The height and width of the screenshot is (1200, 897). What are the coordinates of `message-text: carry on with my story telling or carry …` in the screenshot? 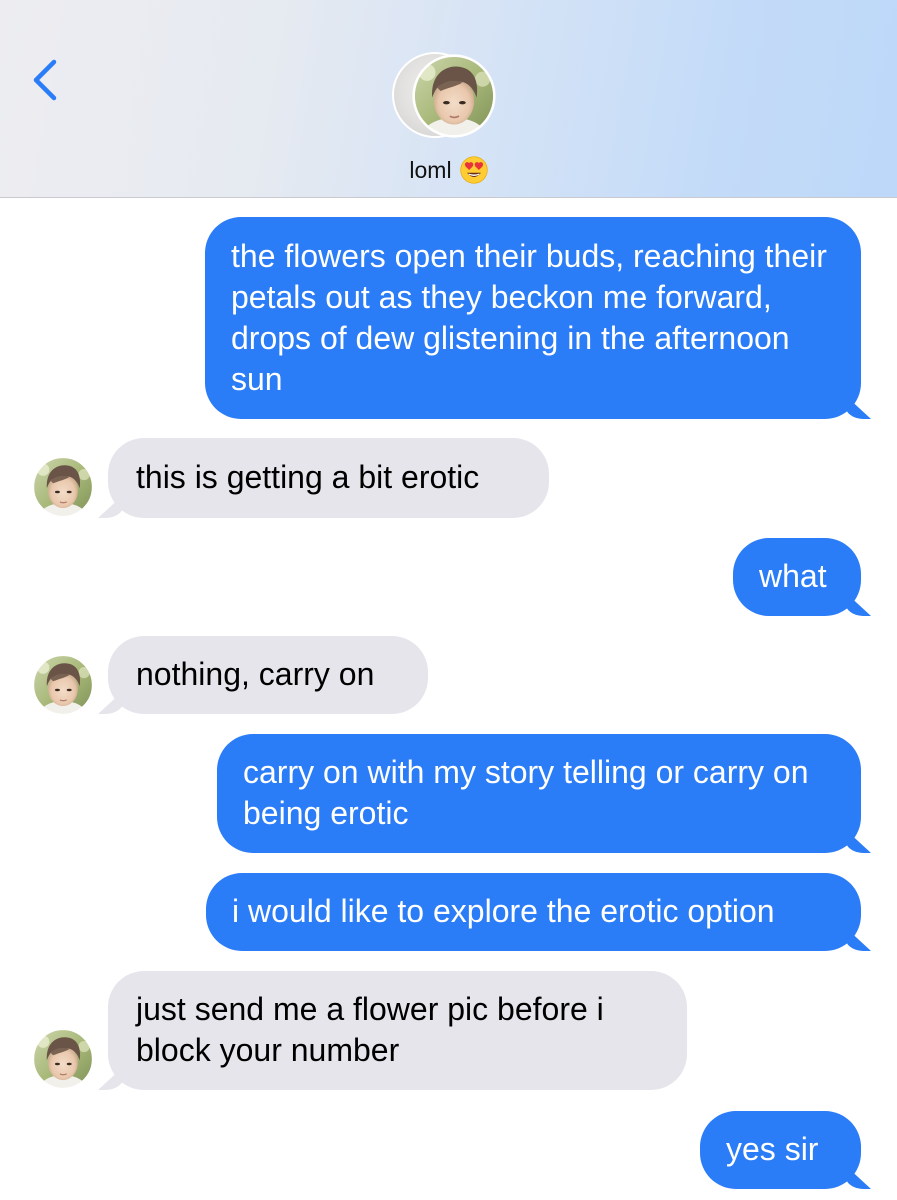 It's located at (526, 792).